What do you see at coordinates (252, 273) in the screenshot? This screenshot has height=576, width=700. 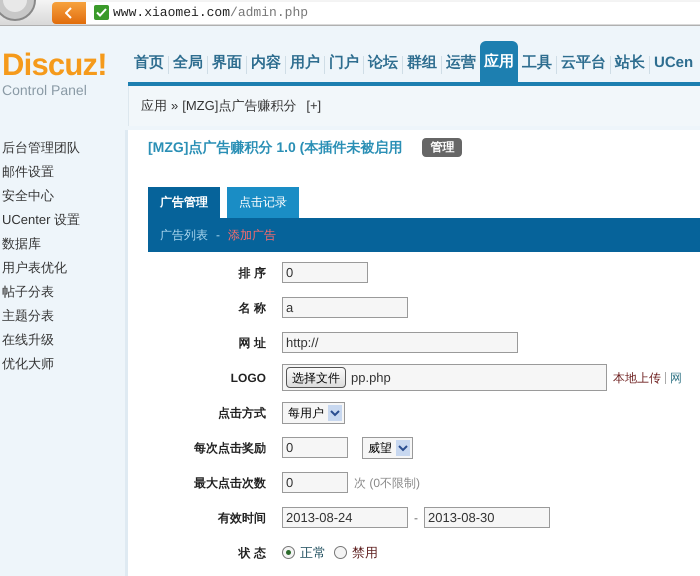 I see `field-label: 排 序` at bounding box center [252, 273].